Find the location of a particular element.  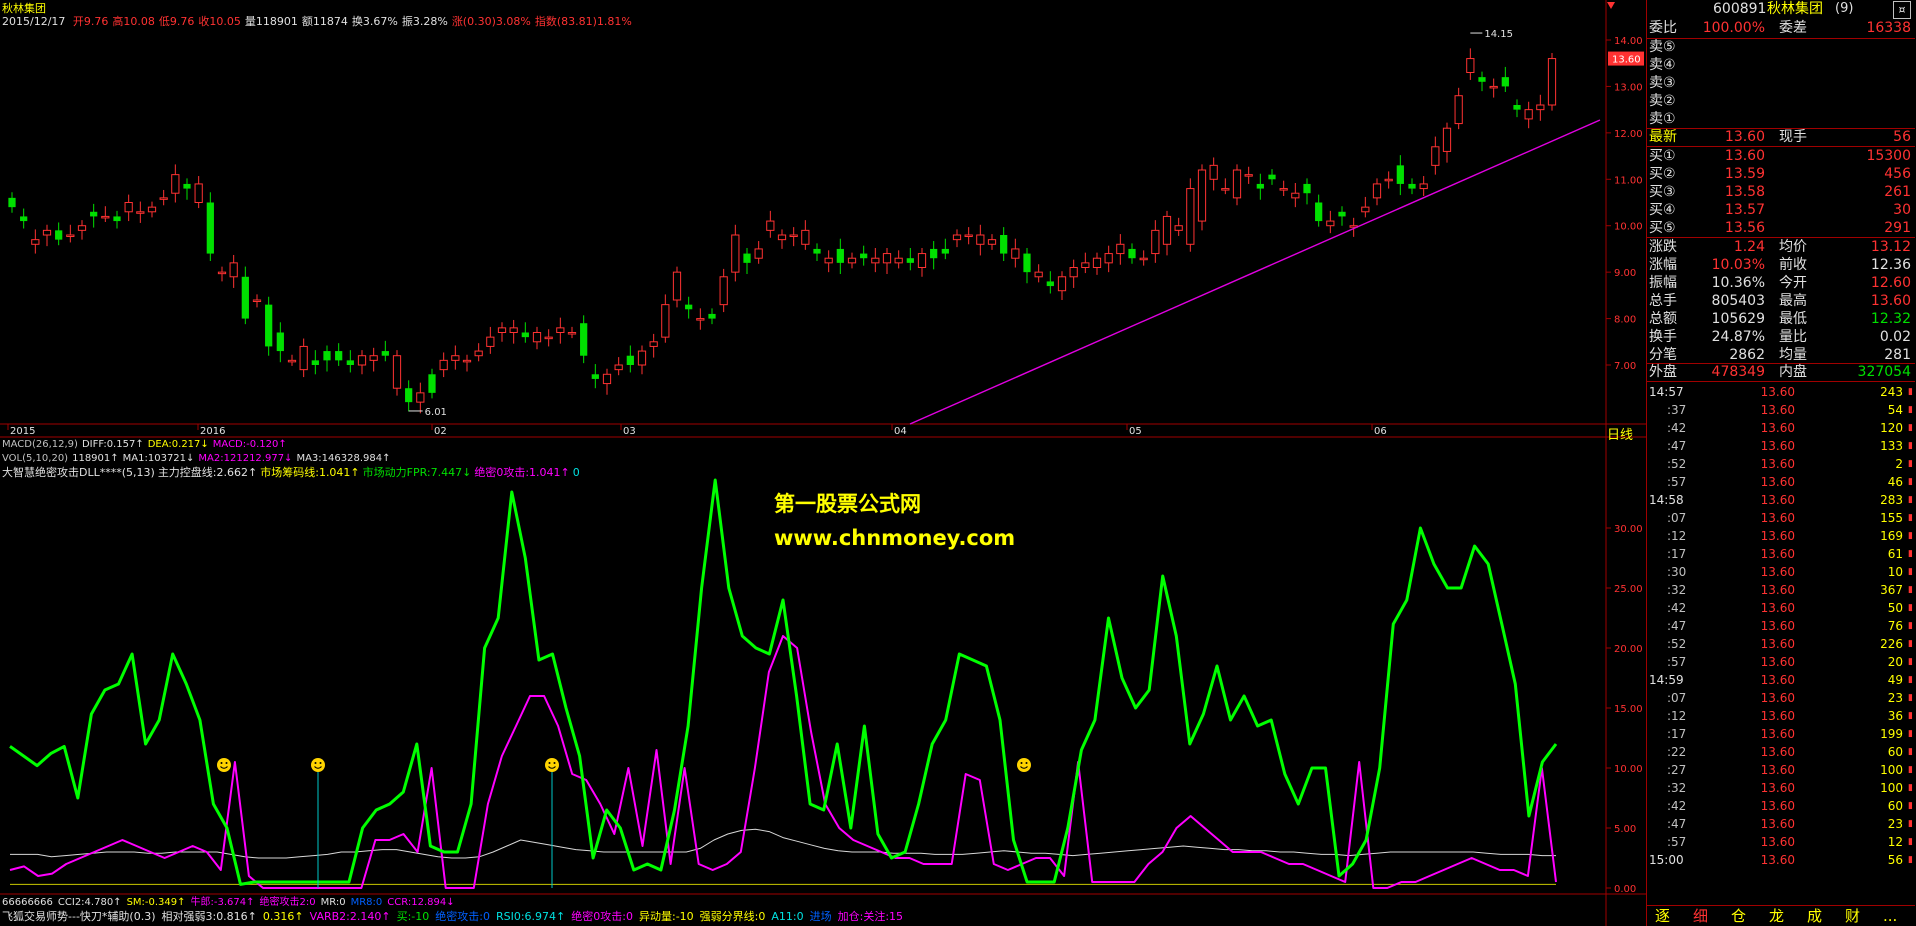

bottom-line2-item: 强弱分界线:0 is located at coordinates (732, 916).